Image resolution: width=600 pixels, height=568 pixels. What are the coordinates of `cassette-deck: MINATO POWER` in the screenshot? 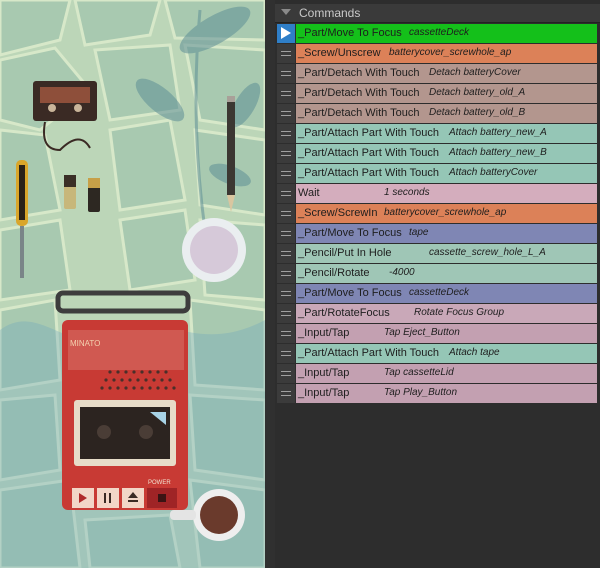 It's located at (123, 400).